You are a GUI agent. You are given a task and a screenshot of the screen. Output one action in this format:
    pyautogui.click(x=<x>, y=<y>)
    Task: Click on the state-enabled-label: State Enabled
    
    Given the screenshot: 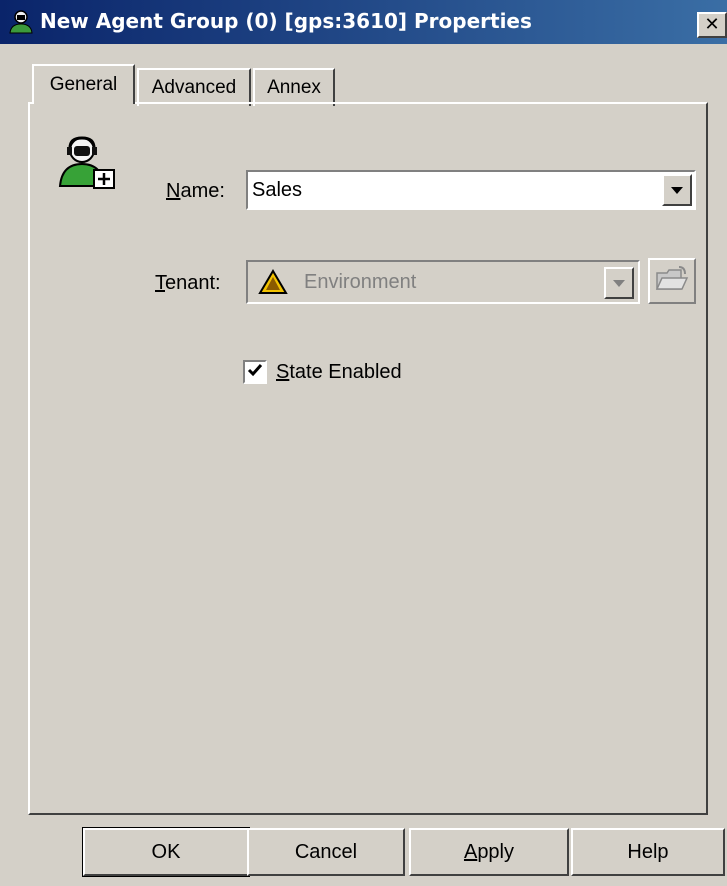 What is the action you would take?
    pyautogui.click(x=339, y=372)
    